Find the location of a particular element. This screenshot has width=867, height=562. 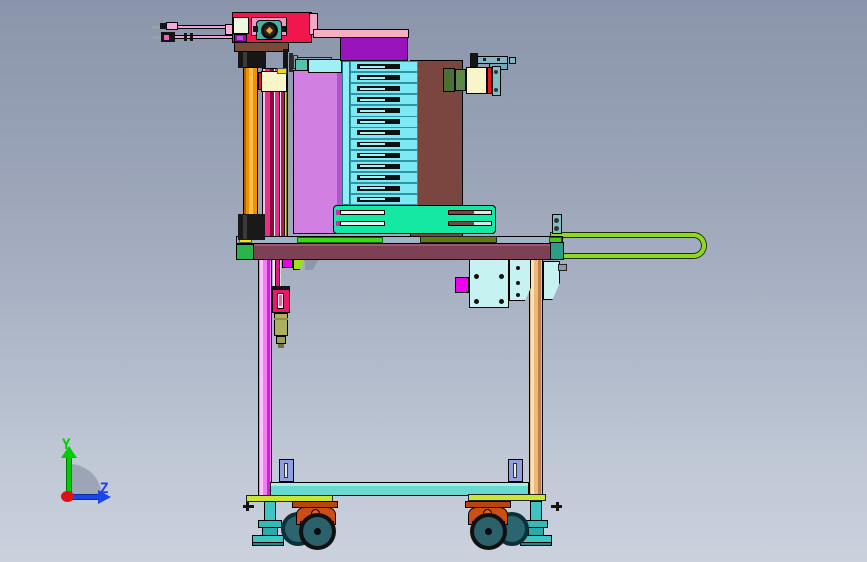

head-purple-clamp-inner is located at coordinates (240, 38).